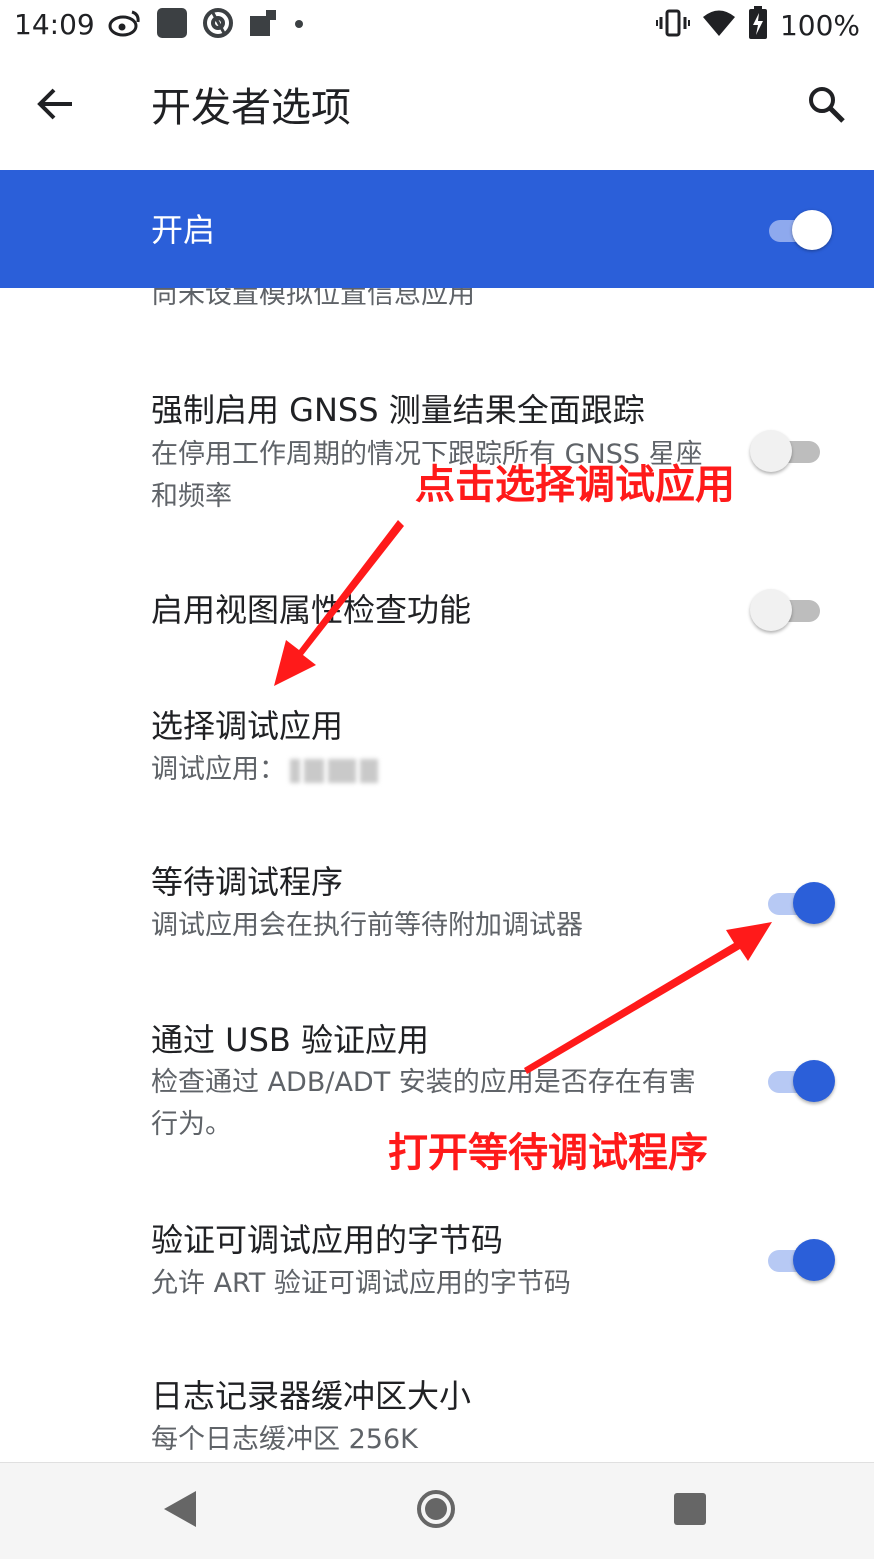 The width and height of the screenshot is (874, 1559). I want to click on setting-row-verify-bytecode: 验证可调试应用的字节码 允许 ART 验证可调试应用的字节码, so click(437, 1265).